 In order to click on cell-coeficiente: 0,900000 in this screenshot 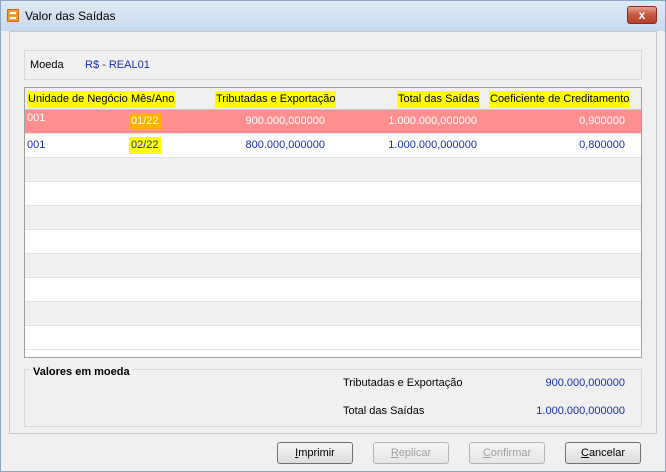, I will do `click(602, 121)`.